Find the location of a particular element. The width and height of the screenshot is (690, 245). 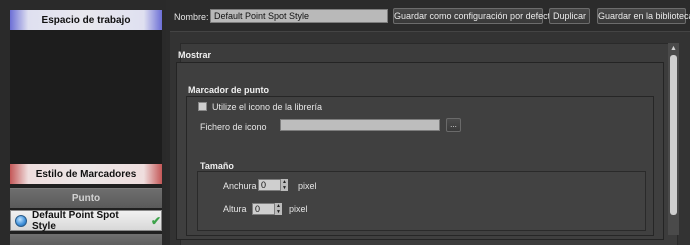

icon-file-label: Fichero de icono is located at coordinates (233, 127).